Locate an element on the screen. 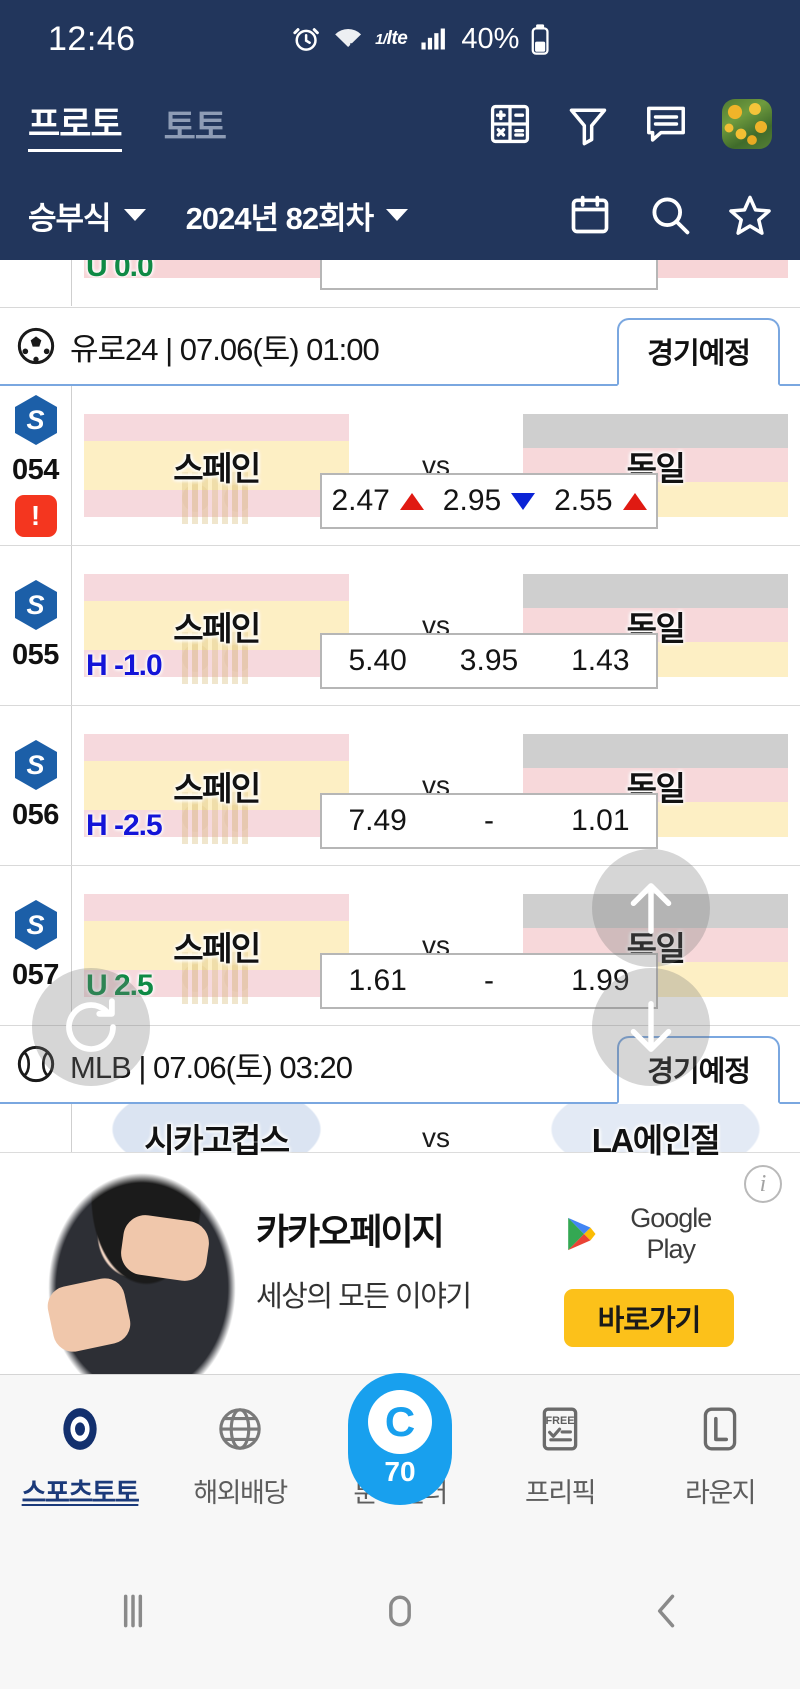  battery-icon is located at coordinates (540, 39).